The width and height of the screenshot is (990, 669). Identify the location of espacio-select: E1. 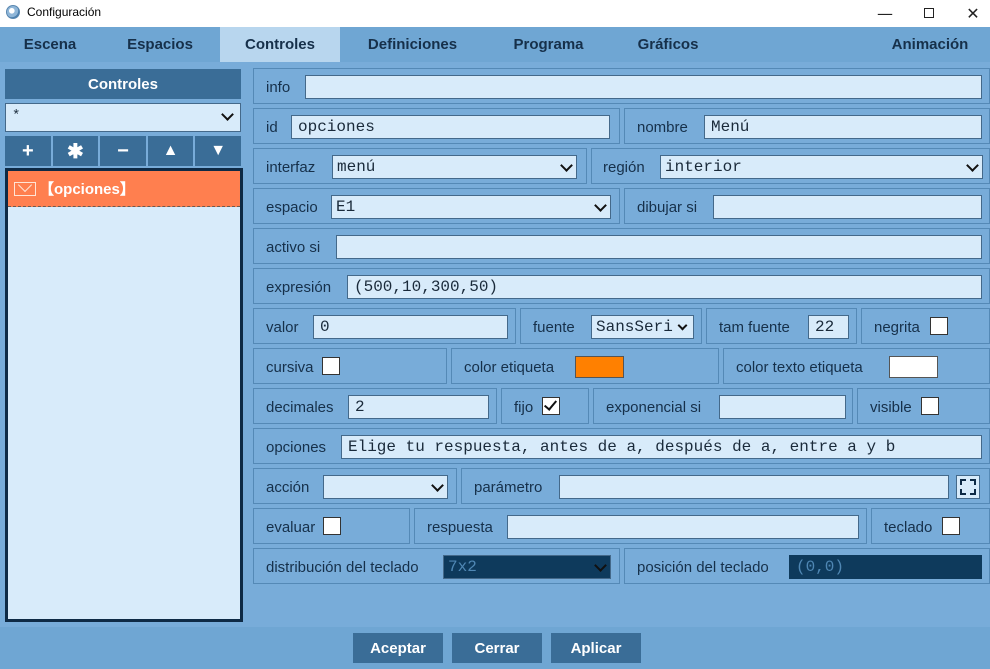
(471, 207).